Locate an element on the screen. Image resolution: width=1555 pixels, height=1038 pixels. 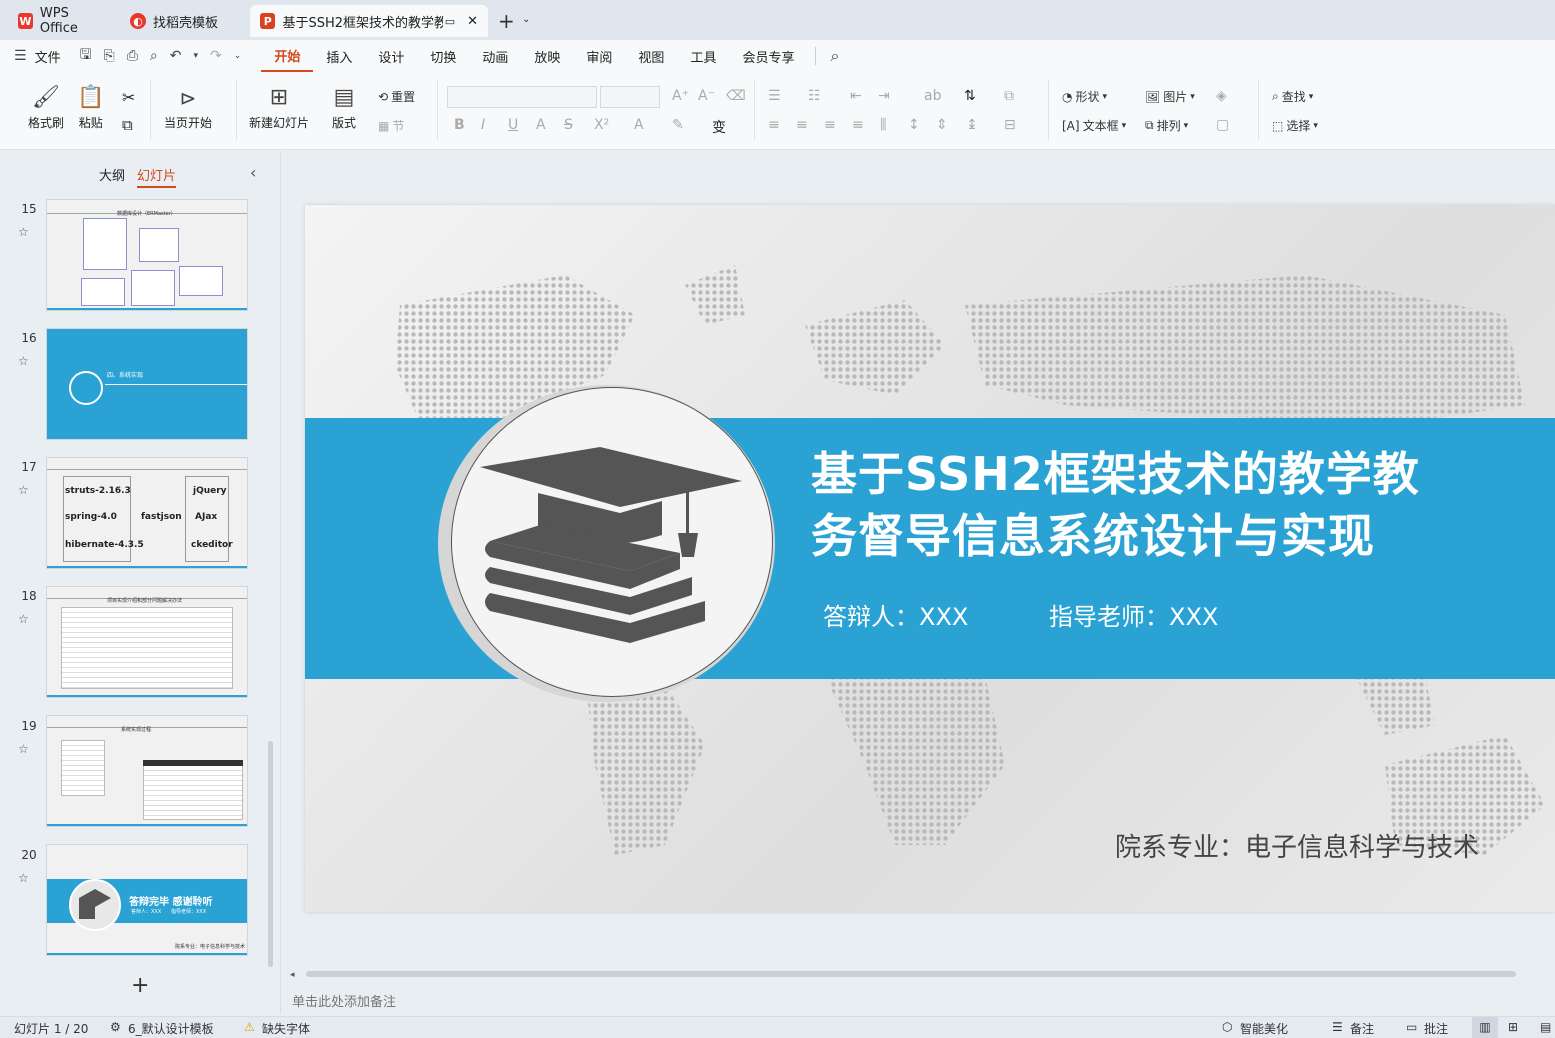
align-right-icon: ≡ is located at coordinates (830, 125).